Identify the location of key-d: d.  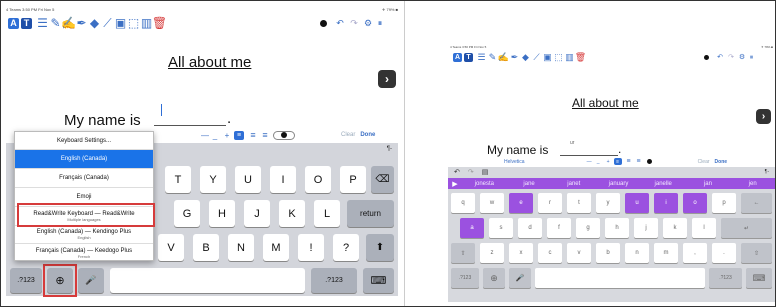
(530, 228).